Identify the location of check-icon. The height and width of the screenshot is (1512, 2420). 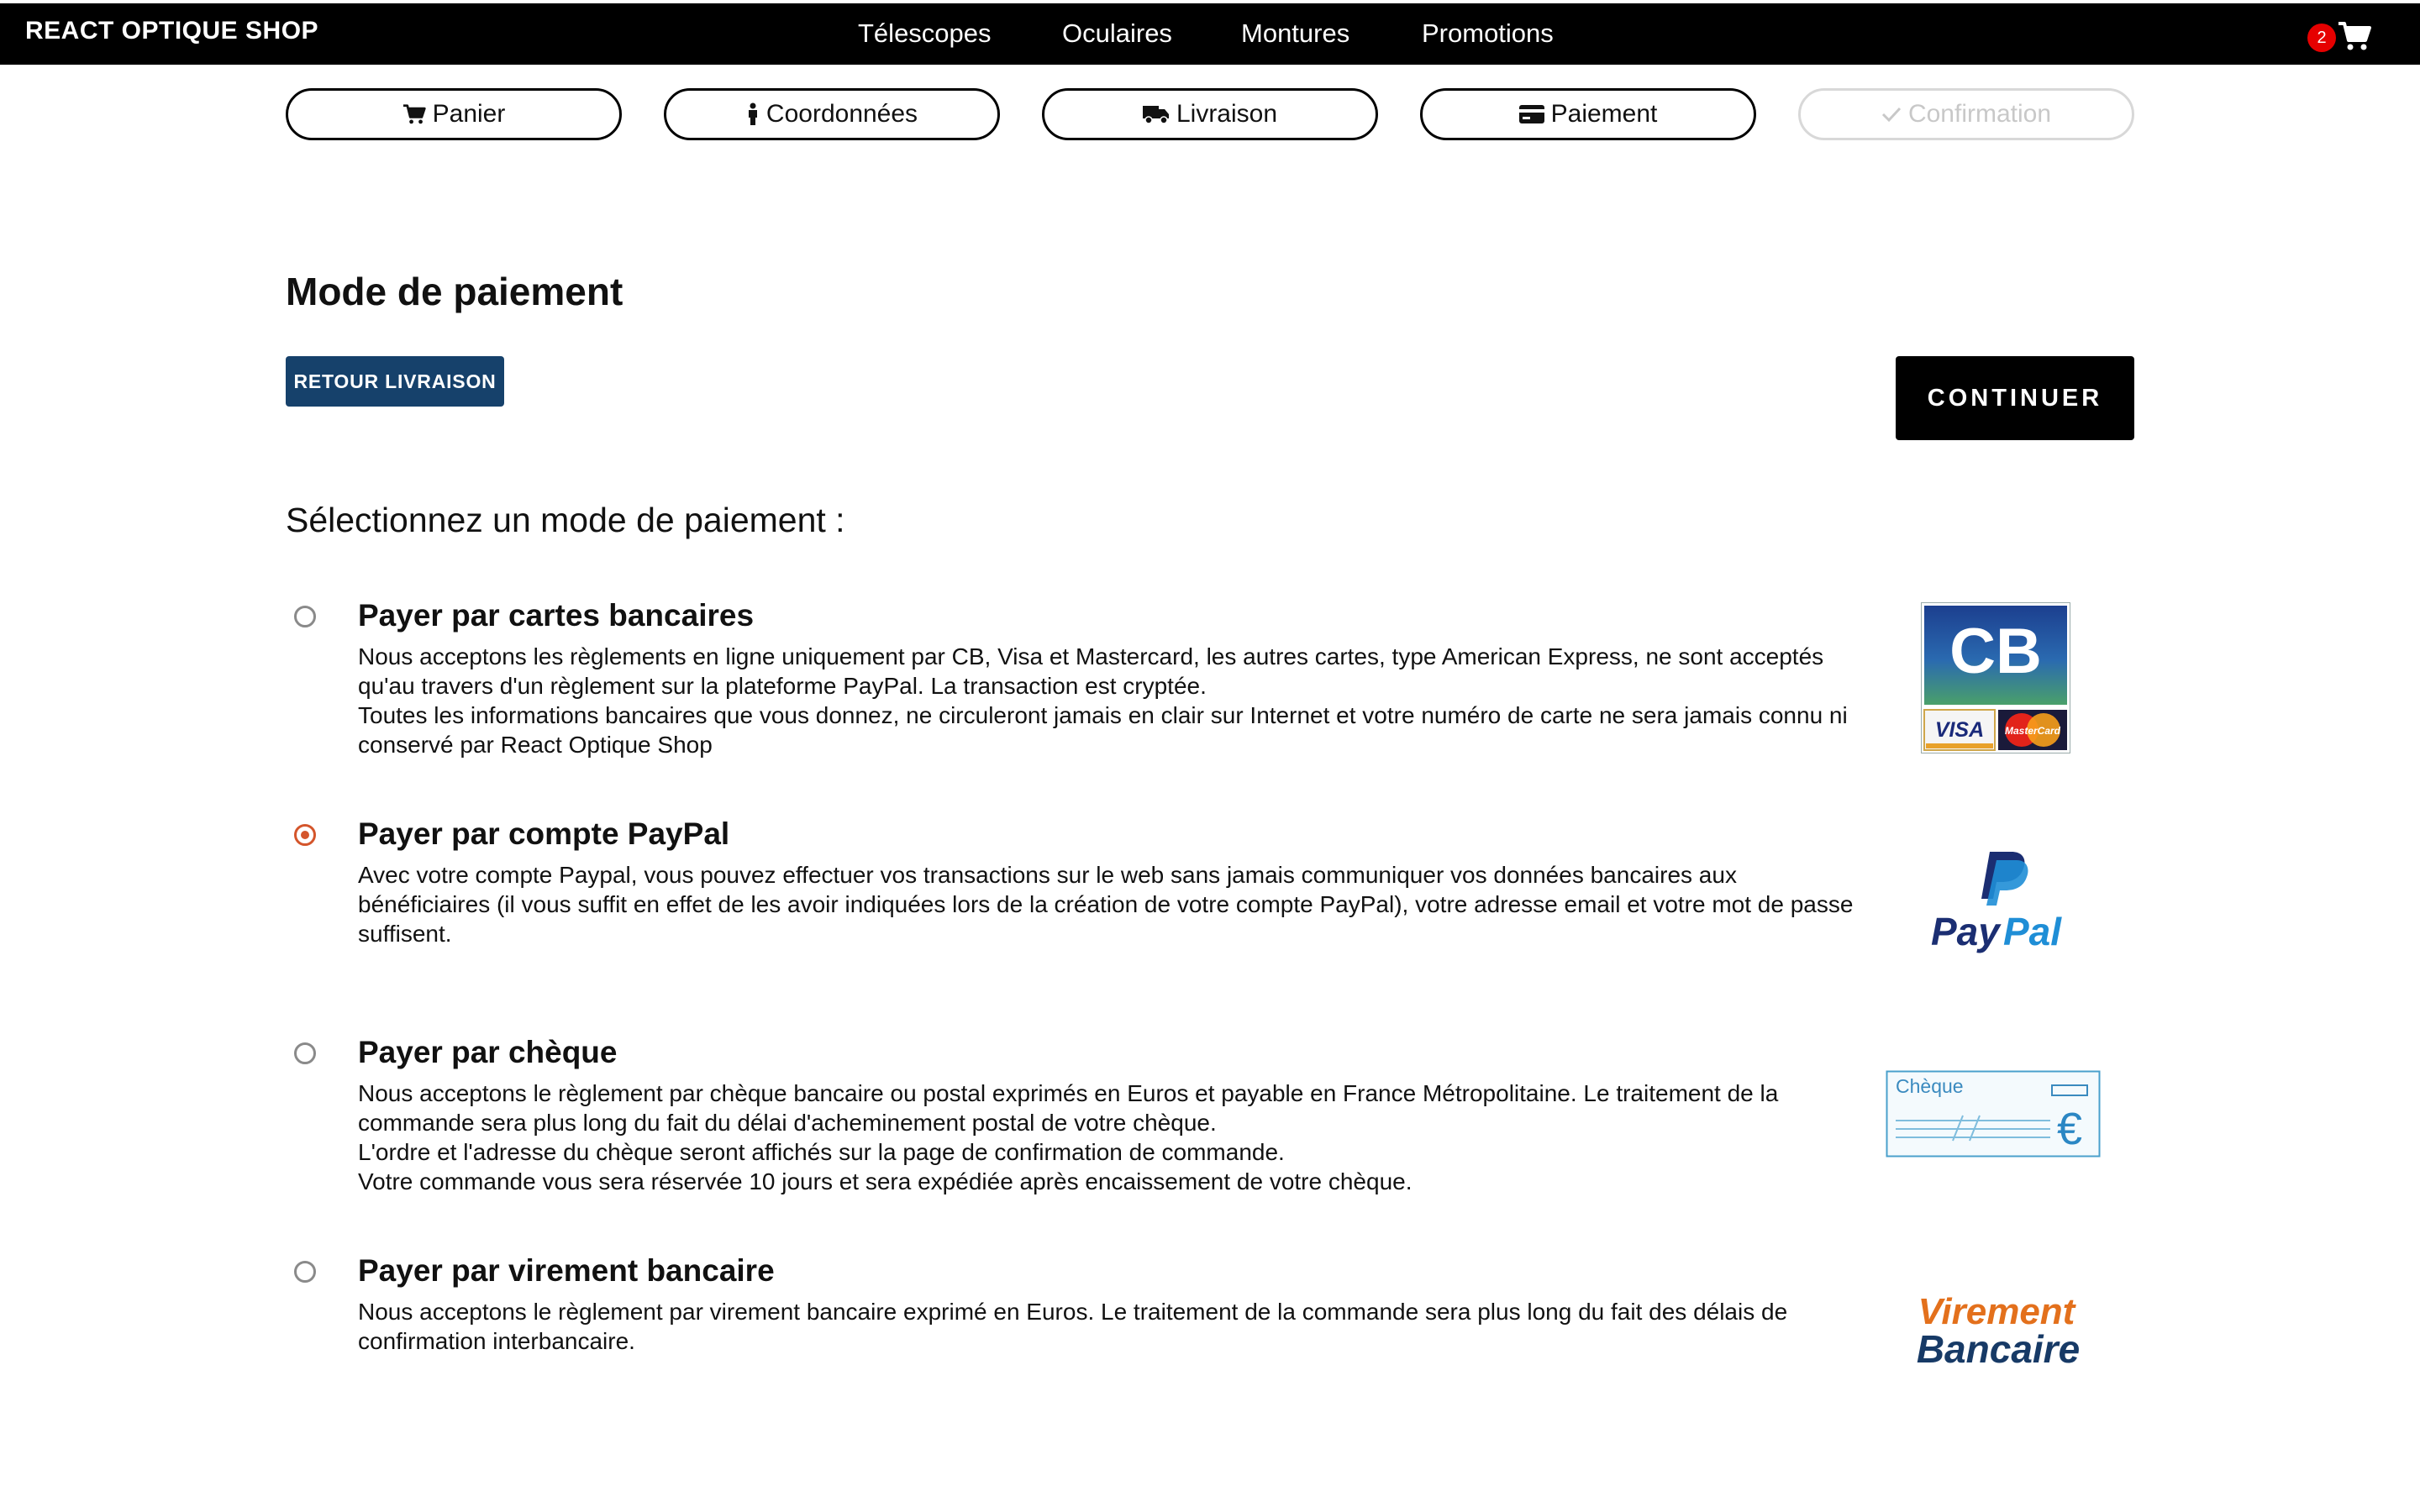
(1891, 115).